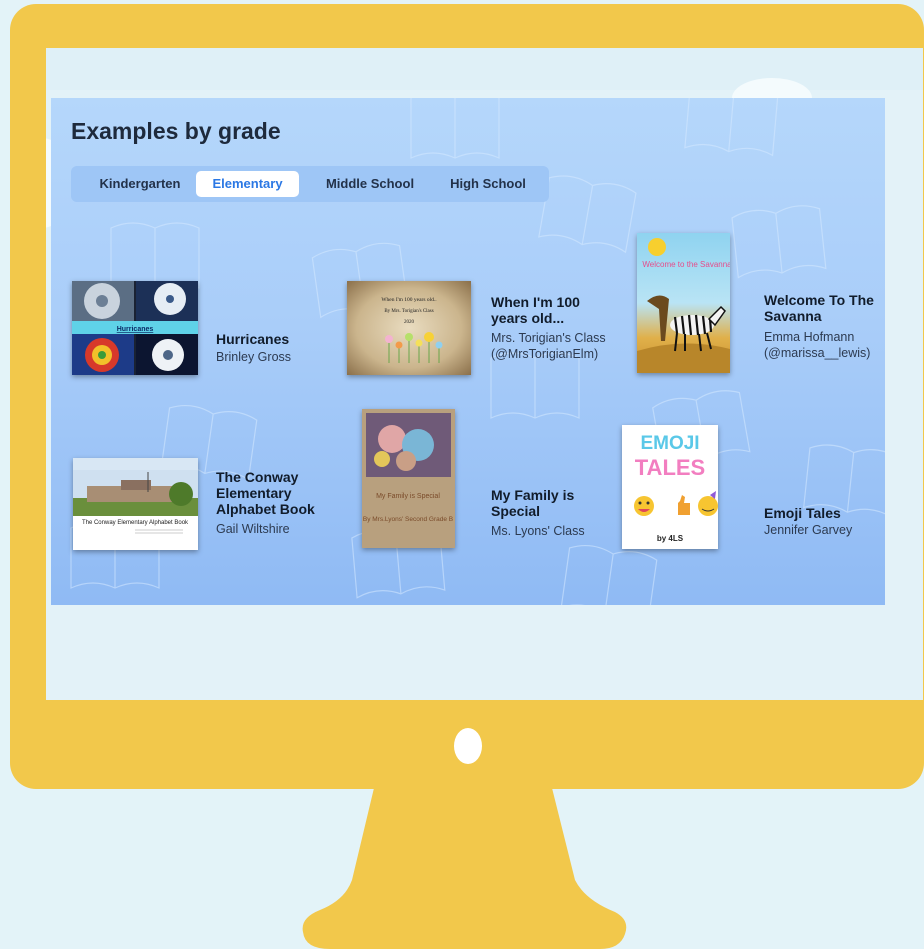  I want to click on book-title: The Conway Elementary Alphabet Book, so click(265, 493).